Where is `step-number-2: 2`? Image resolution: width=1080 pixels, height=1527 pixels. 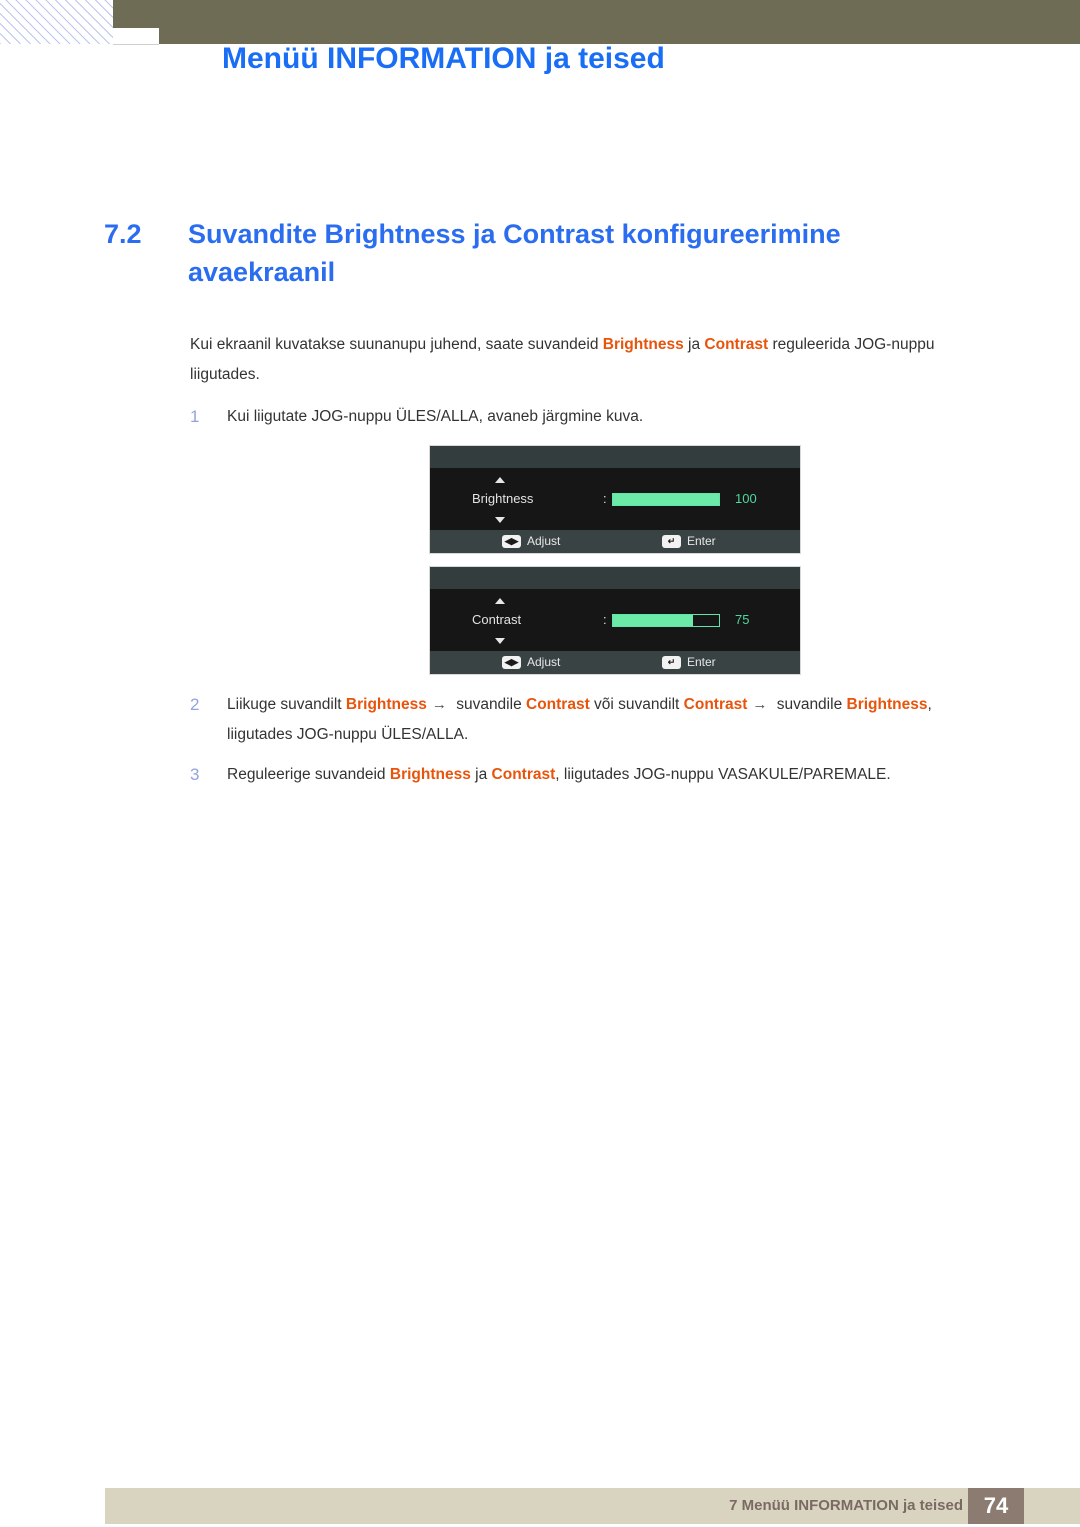 step-number-2: 2 is located at coordinates (195, 704).